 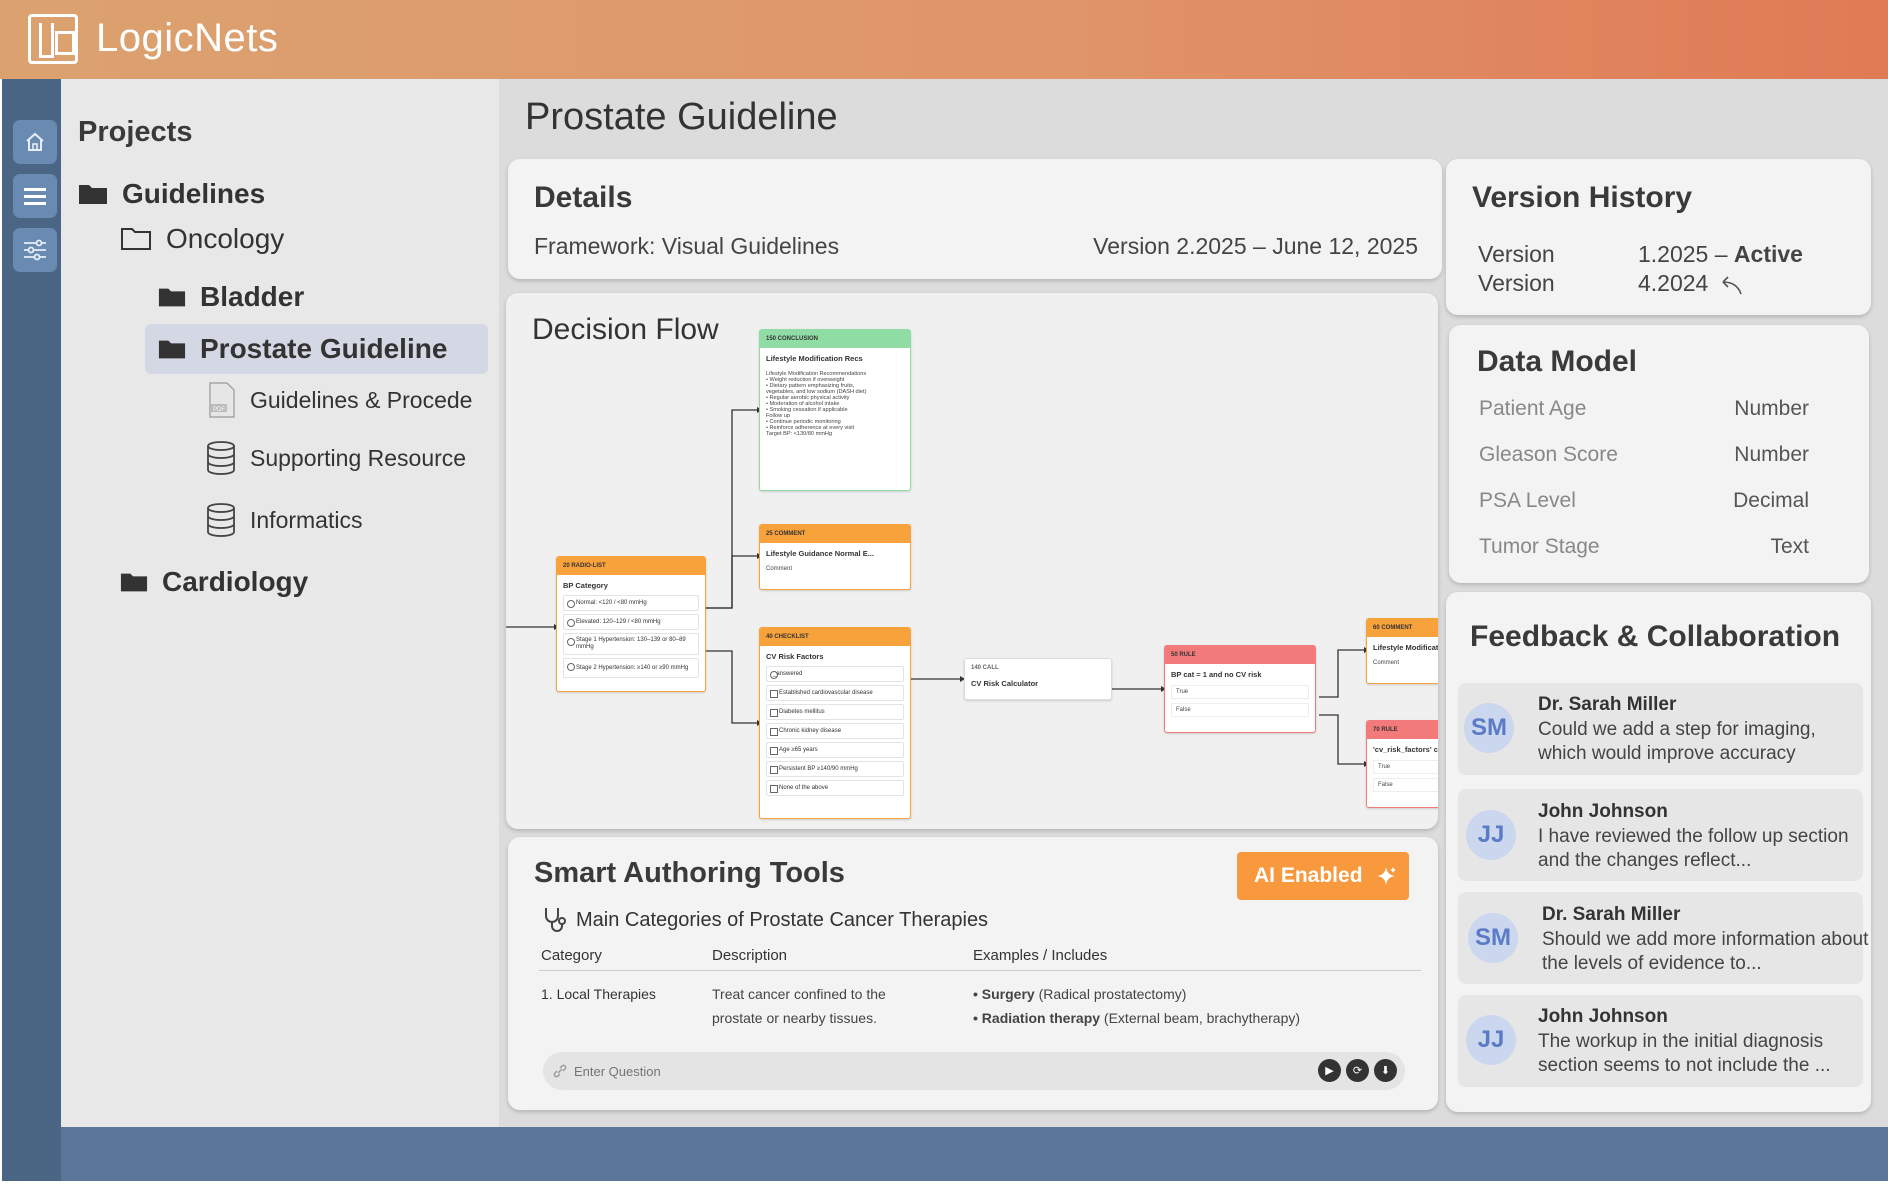 I want to click on tree-item-supporting-resource: Supporting Resource, so click(x=336, y=458).